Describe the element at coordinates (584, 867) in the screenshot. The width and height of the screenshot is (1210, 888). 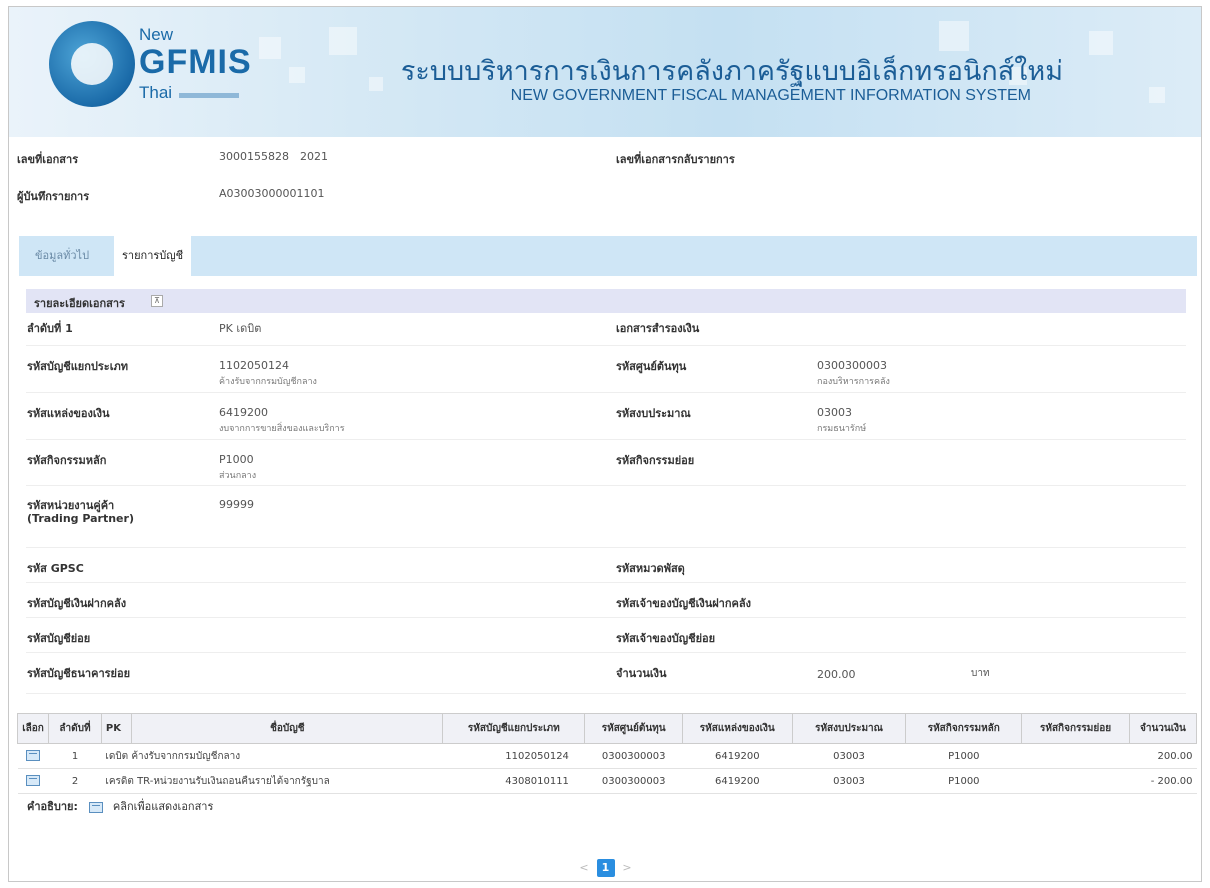
I see `prev-page-button: <` at that location.